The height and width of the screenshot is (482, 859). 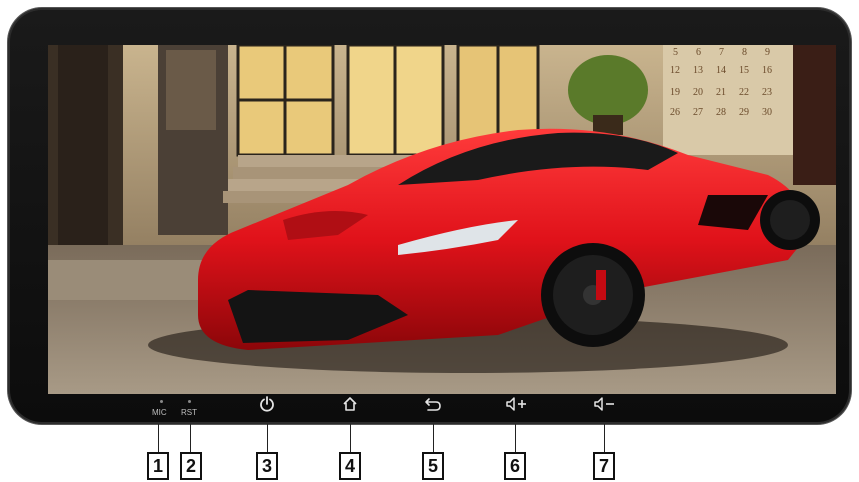 What do you see at coordinates (744, 112) in the screenshot?
I see `svg-text: 29` at bounding box center [744, 112].